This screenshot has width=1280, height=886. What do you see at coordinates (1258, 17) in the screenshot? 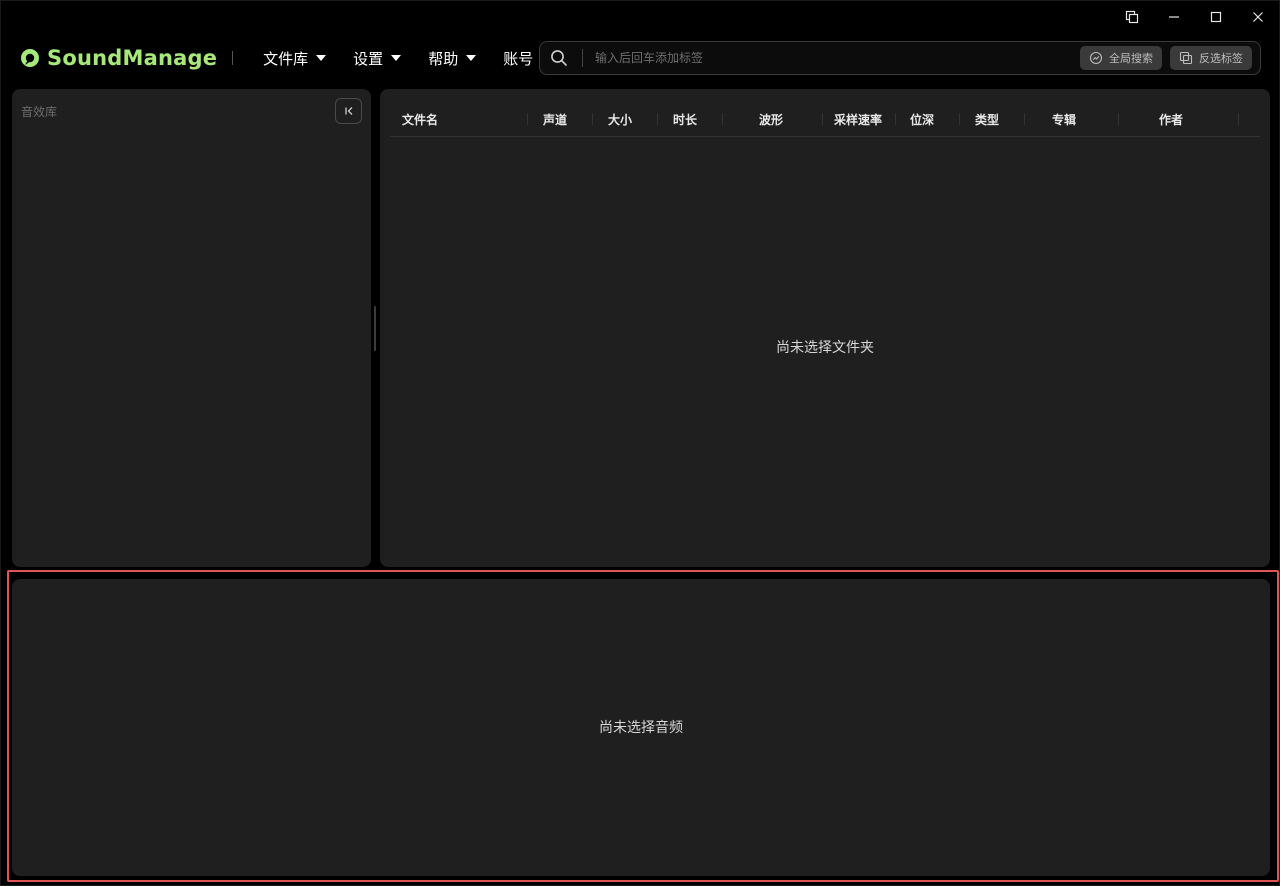
I see `close-icon` at bounding box center [1258, 17].